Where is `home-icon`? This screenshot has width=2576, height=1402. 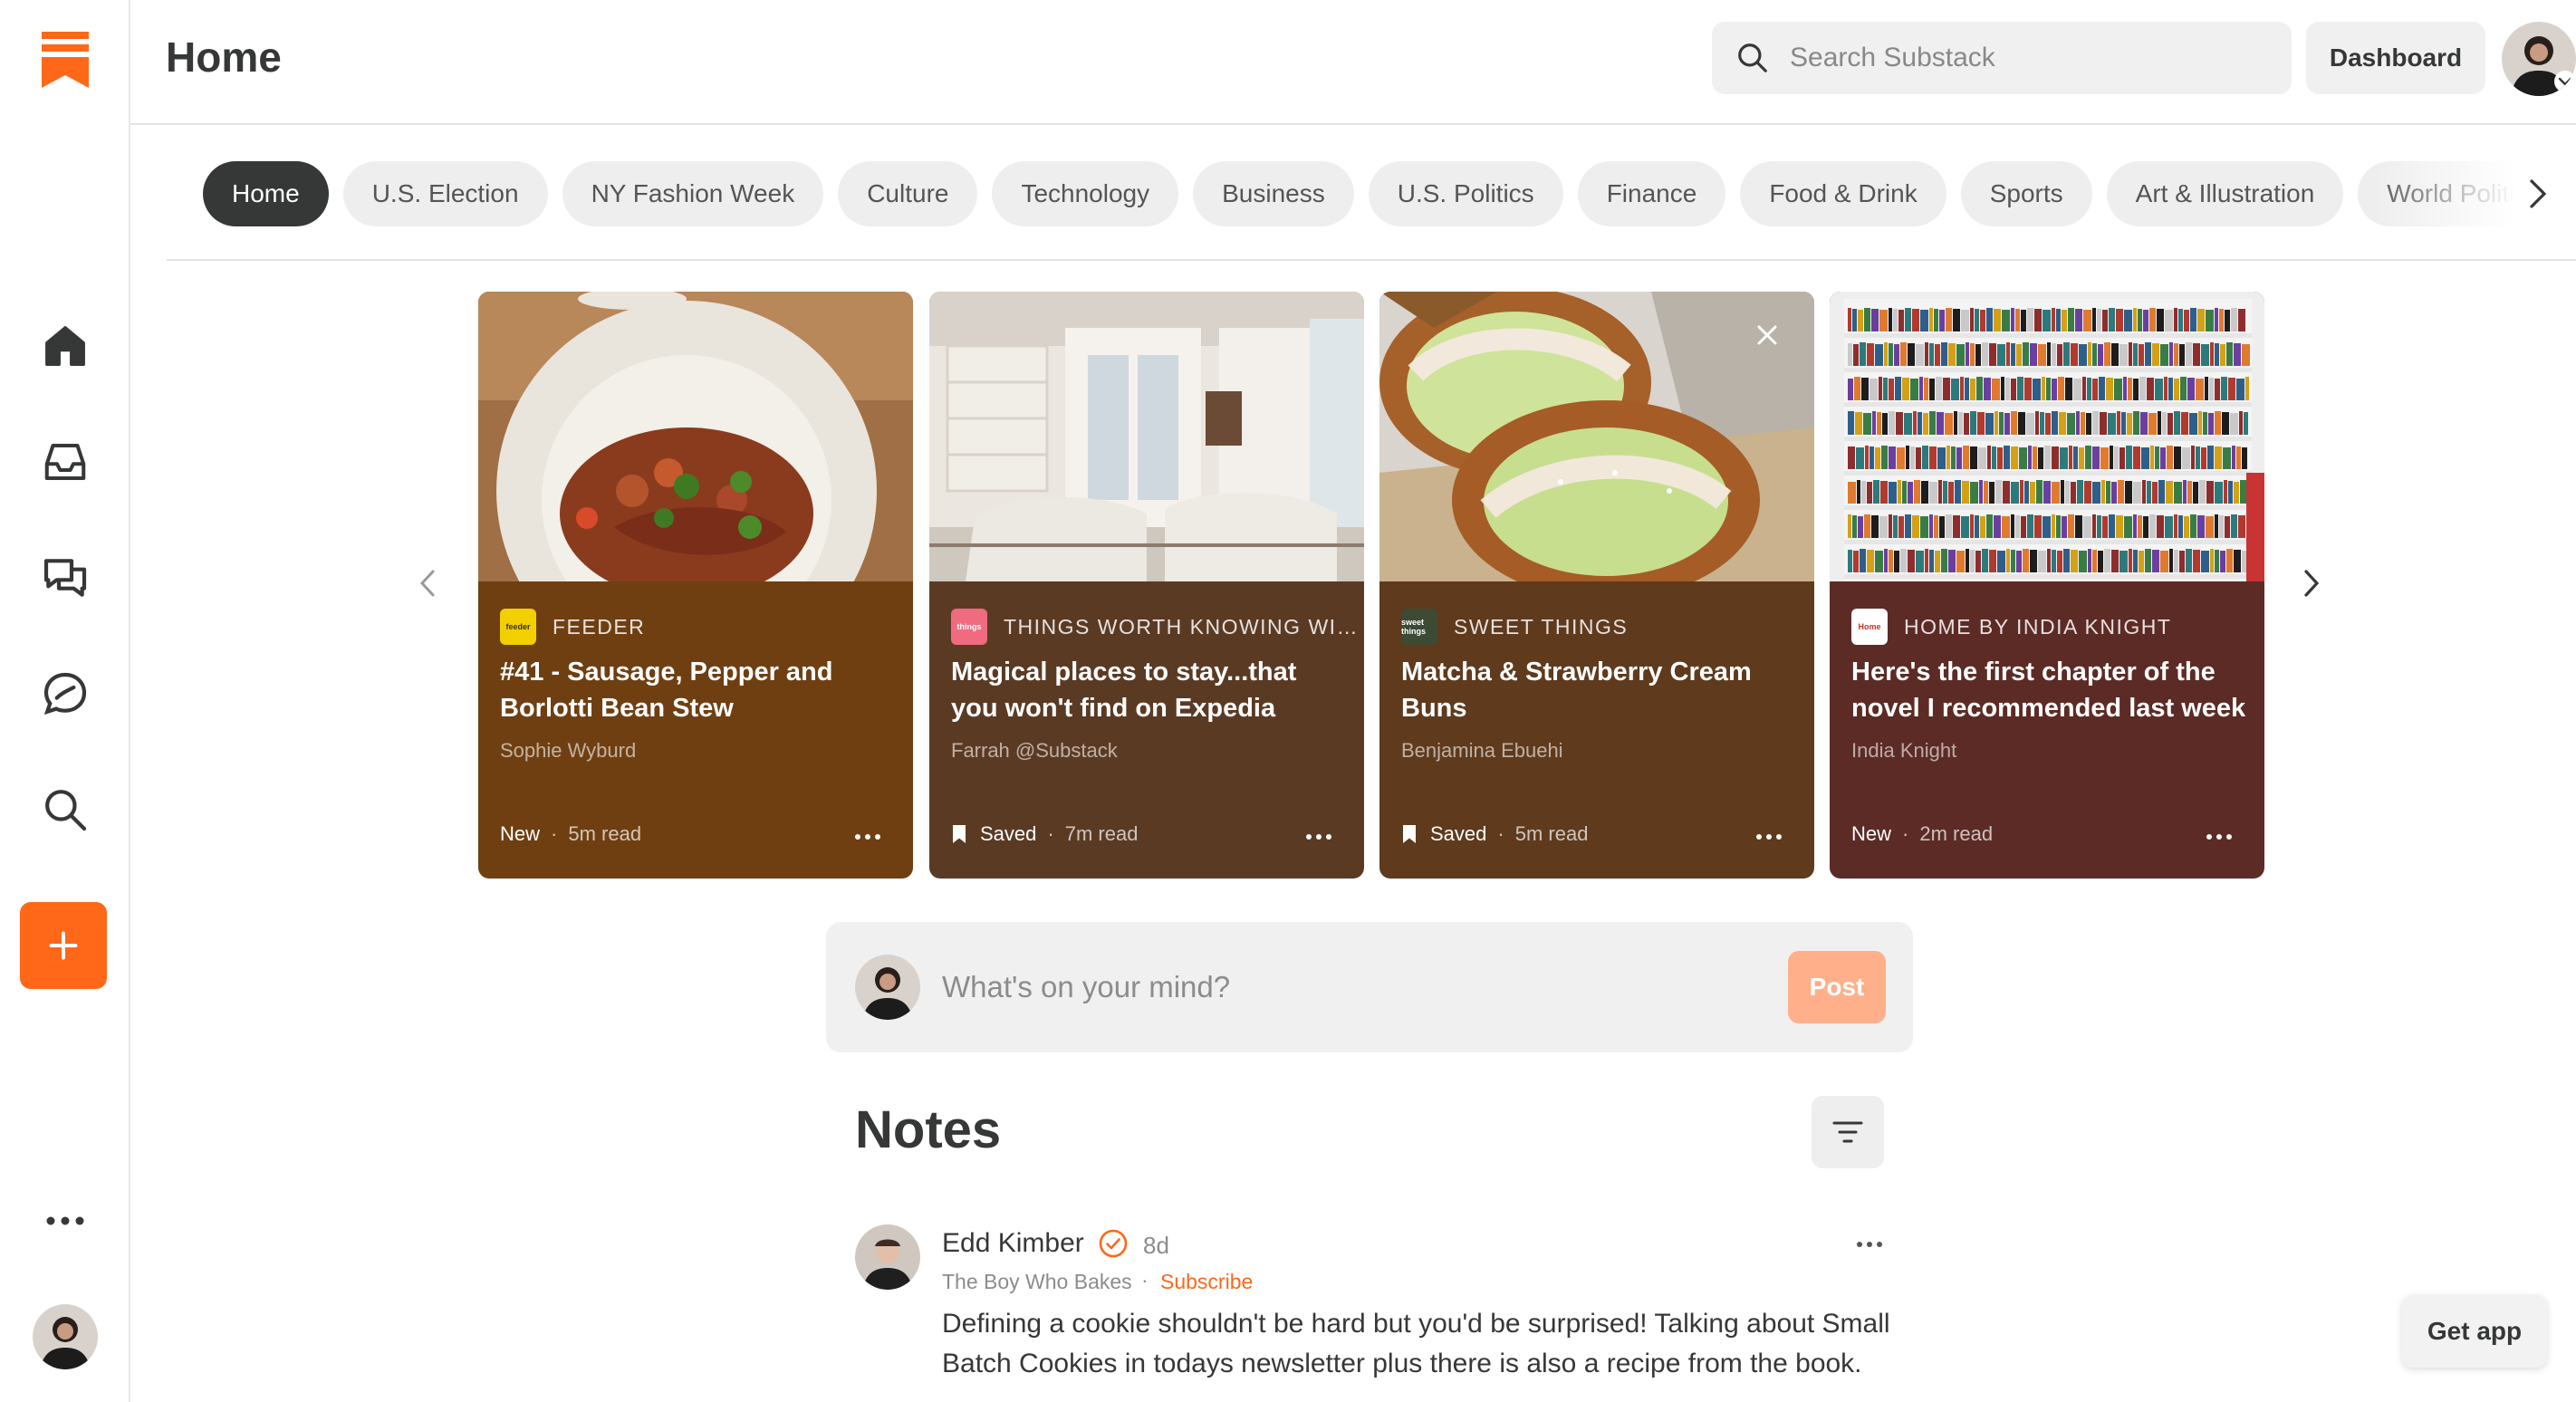
home-icon is located at coordinates (65, 346).